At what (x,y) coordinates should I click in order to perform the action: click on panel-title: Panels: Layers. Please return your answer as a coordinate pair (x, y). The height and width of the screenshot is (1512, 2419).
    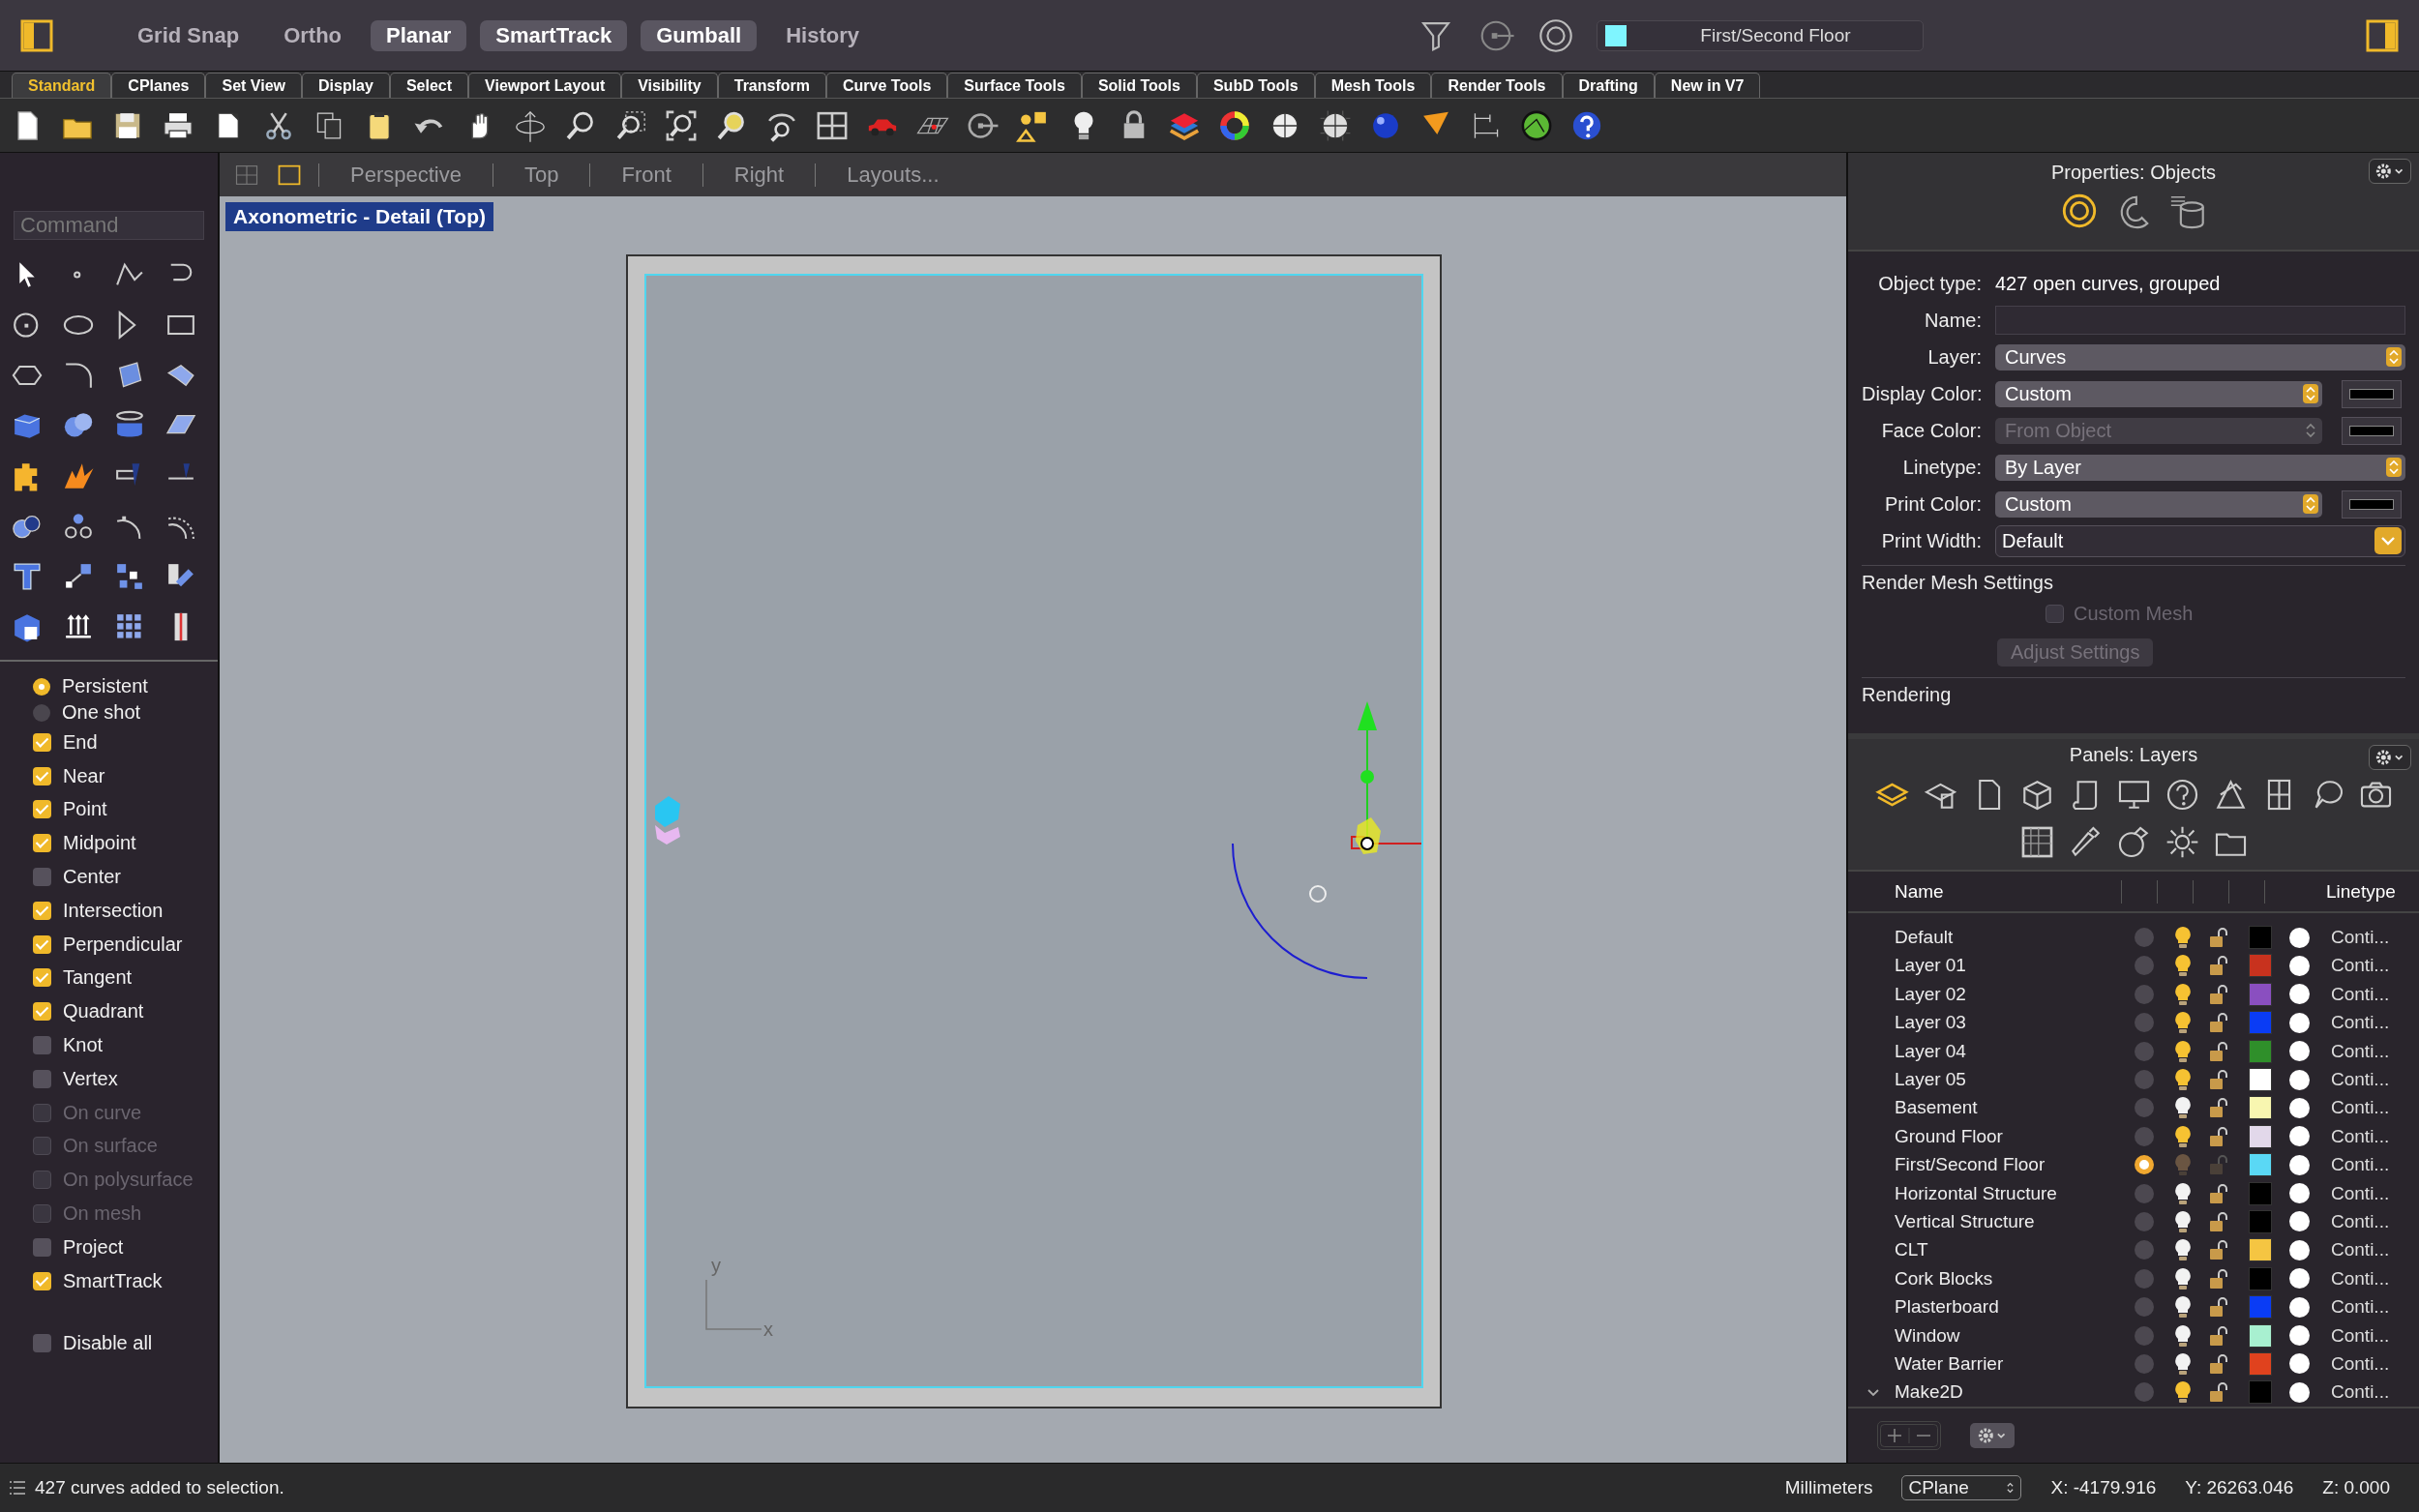
    Looking at the image, I should click on (2133, 754).